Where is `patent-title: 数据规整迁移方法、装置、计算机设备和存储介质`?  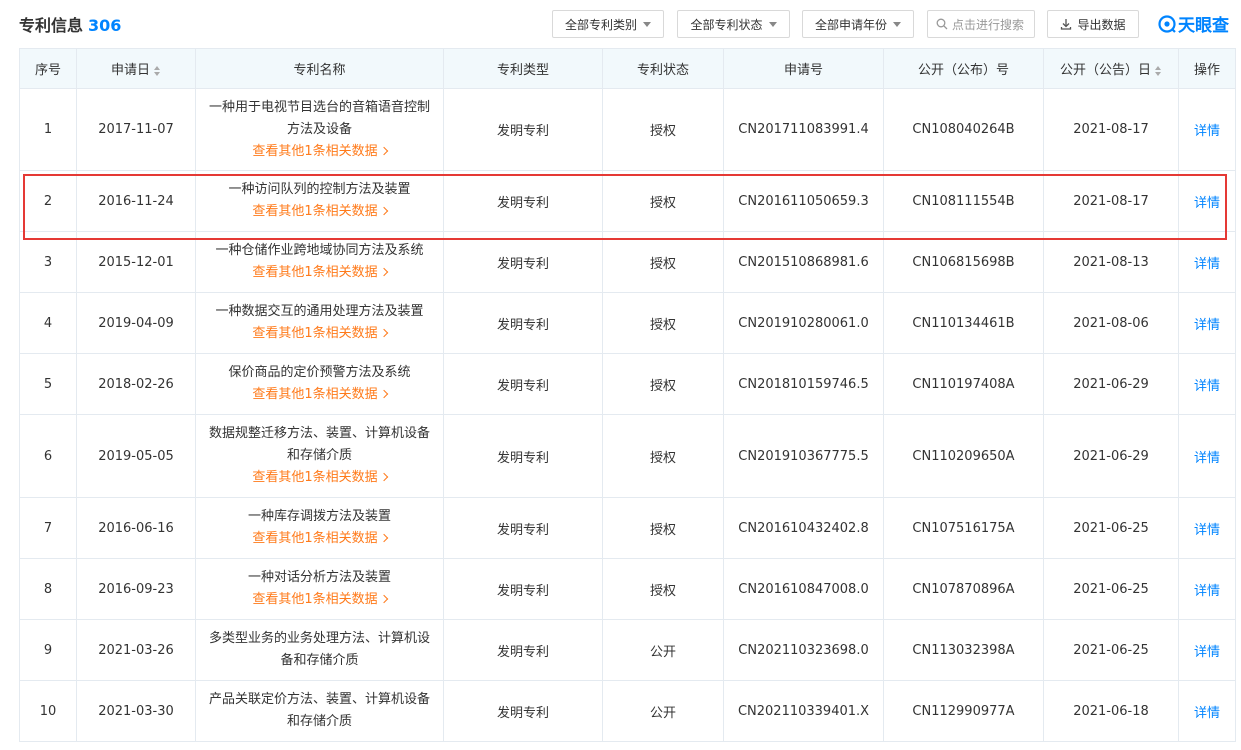 patent-title: 数据规整迁移方法、装置、计算机设备和存储介质 is located at coordinates (319, 445).